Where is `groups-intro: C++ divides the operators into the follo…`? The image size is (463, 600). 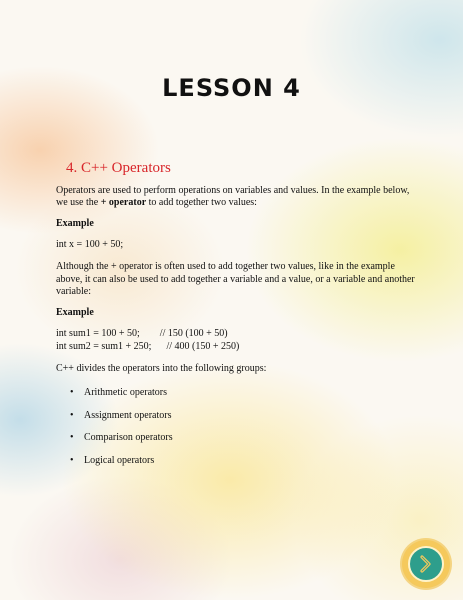 groups-intro: C++ divides the operators into the follo… is located at coordinates (161, 368).